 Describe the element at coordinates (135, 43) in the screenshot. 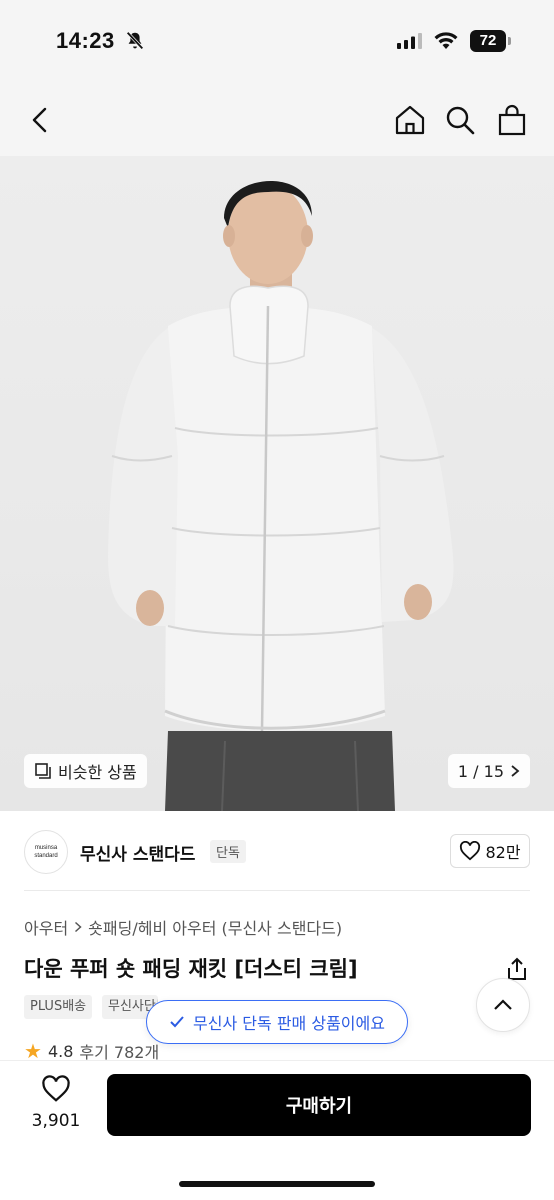

I see `bell-off-icon` at that location.